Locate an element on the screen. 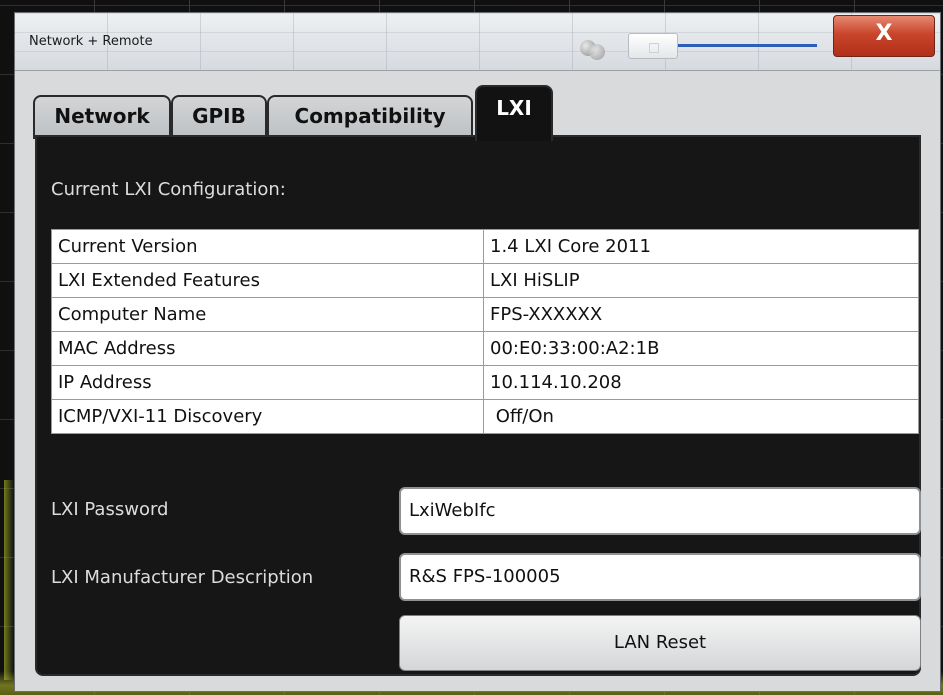  title-bar: Network + Remote X is located at coordinates (477, 42).